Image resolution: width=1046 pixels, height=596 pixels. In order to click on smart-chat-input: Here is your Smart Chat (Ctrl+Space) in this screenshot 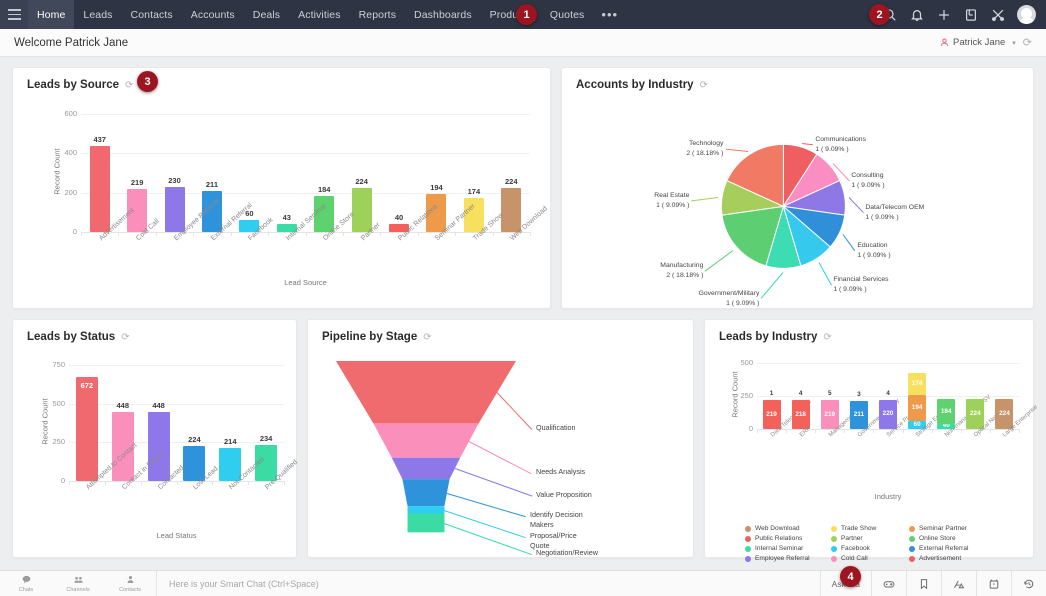, I will do `click(488, 583)`.